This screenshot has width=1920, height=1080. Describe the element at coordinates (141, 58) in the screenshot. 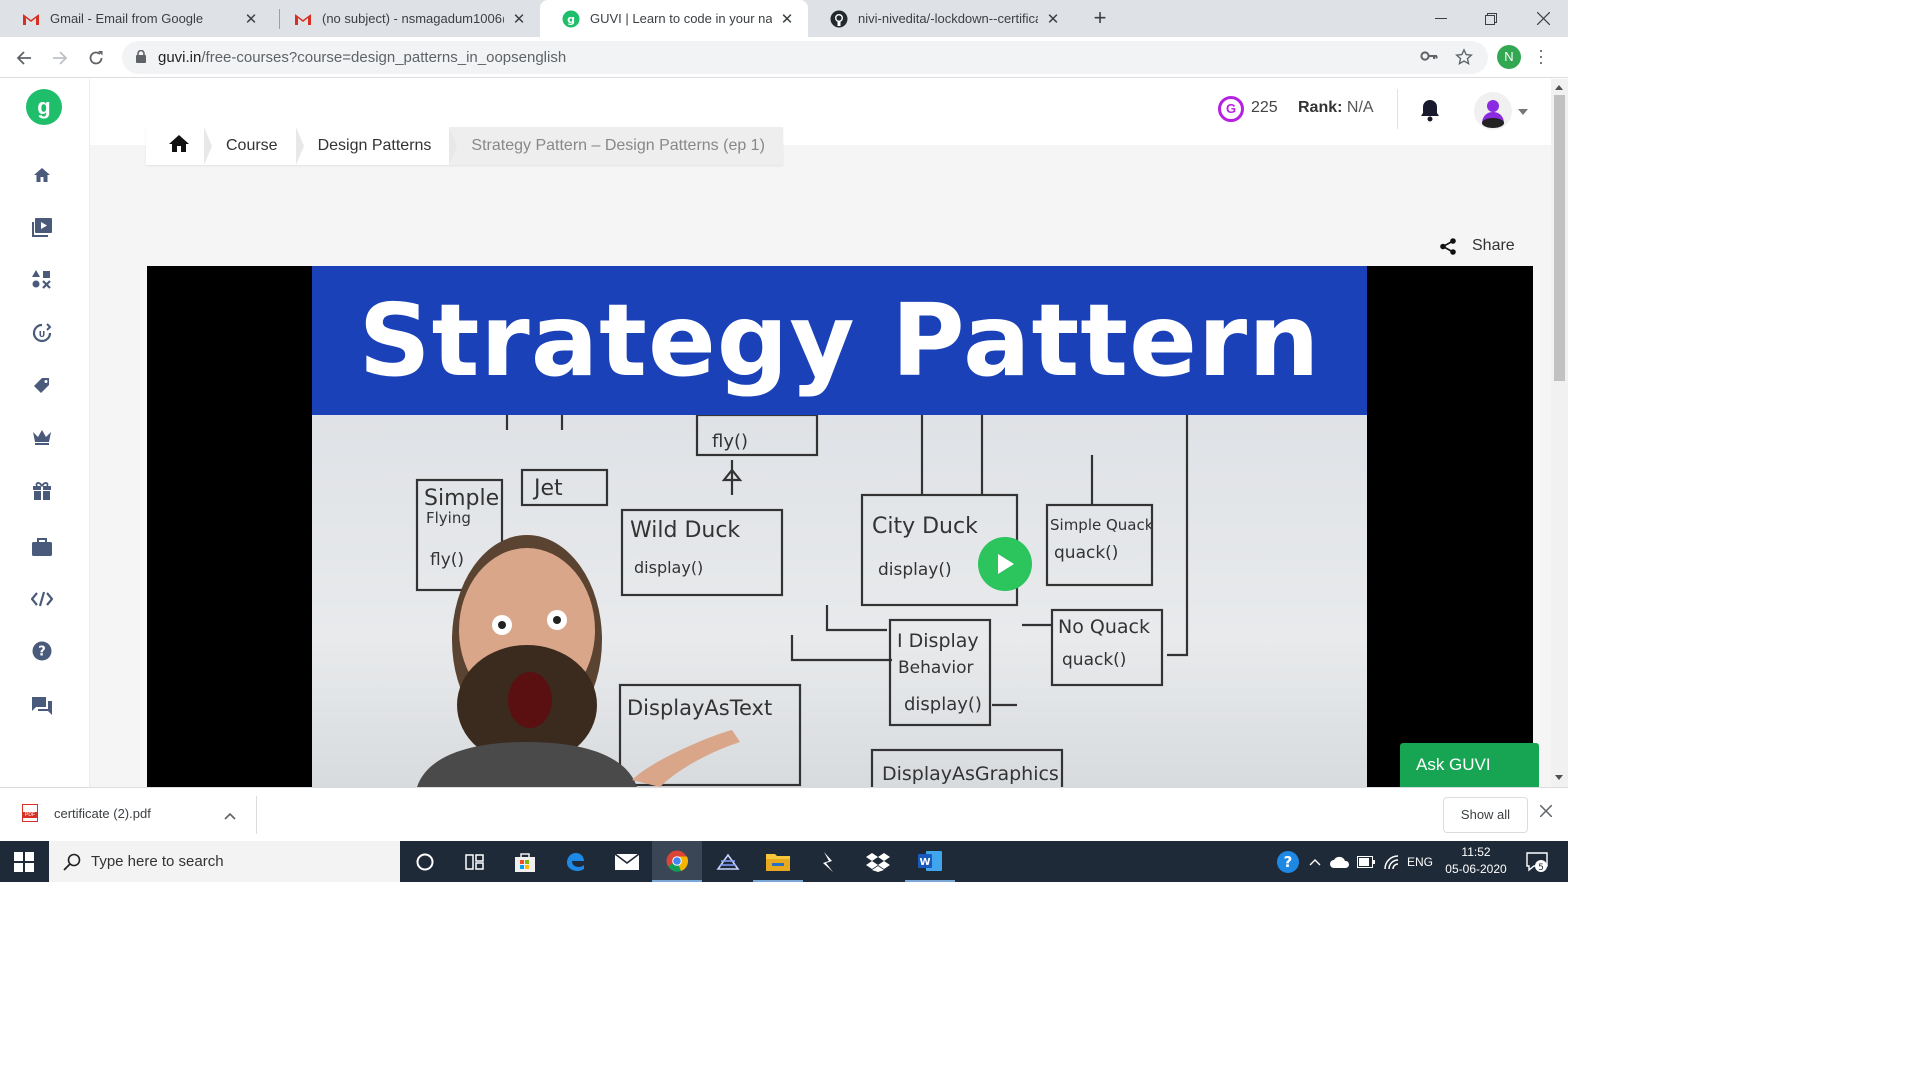

I see `lock-icon` at that location.